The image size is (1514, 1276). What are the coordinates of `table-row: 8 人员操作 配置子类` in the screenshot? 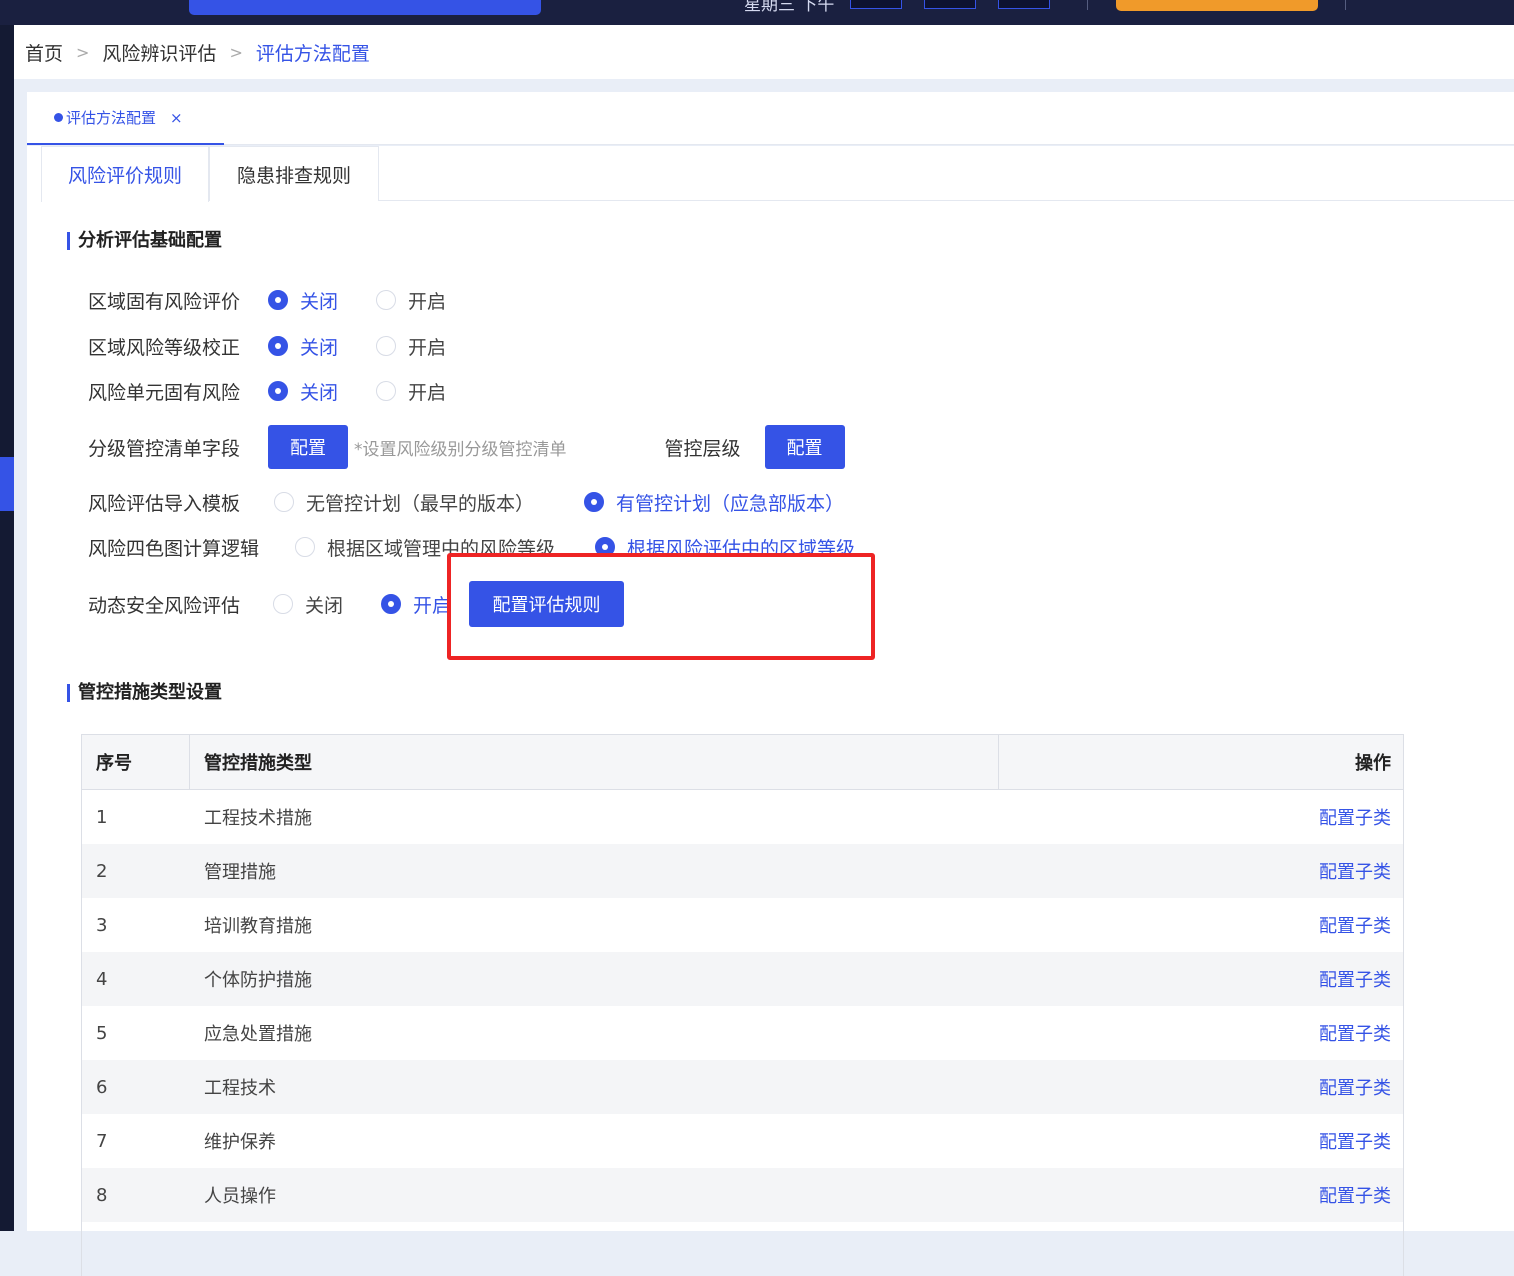 It's located at (742, 1195).